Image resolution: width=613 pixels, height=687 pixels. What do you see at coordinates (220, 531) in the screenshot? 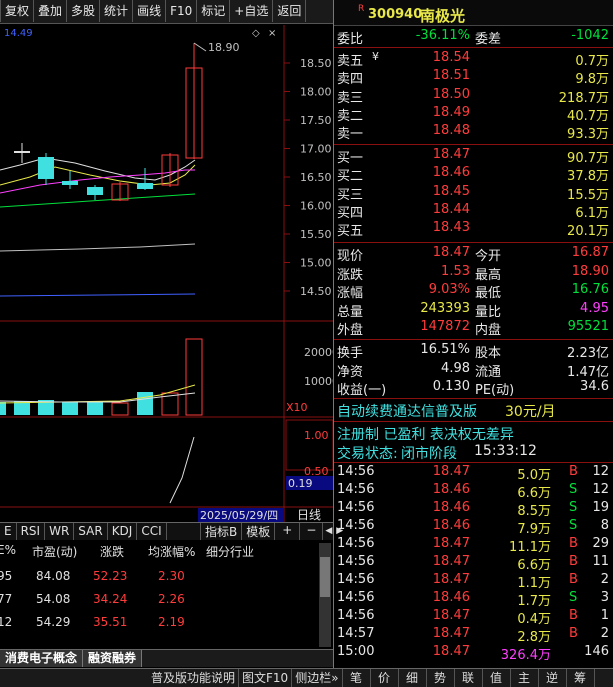
I see `indicator-b-button: 指标B` at bounding box center [220, 531].